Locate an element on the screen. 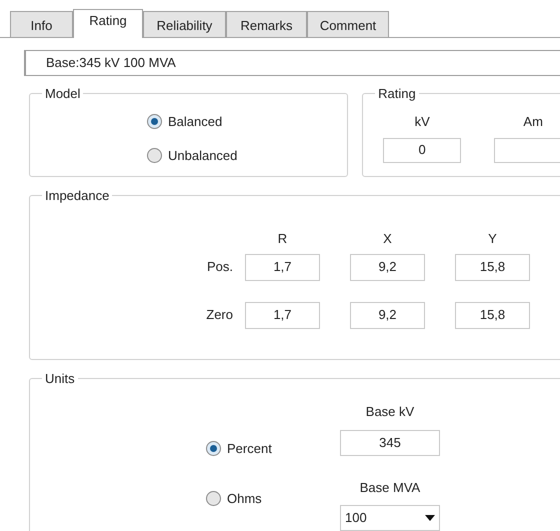 The image size is (560, 531). tab: Rating is located at coordinates (108, 23).